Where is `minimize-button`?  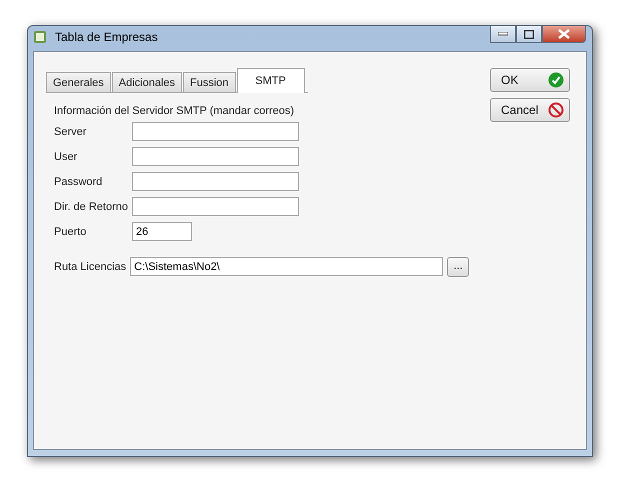
minimize-button is located at coordinates (503, 34).